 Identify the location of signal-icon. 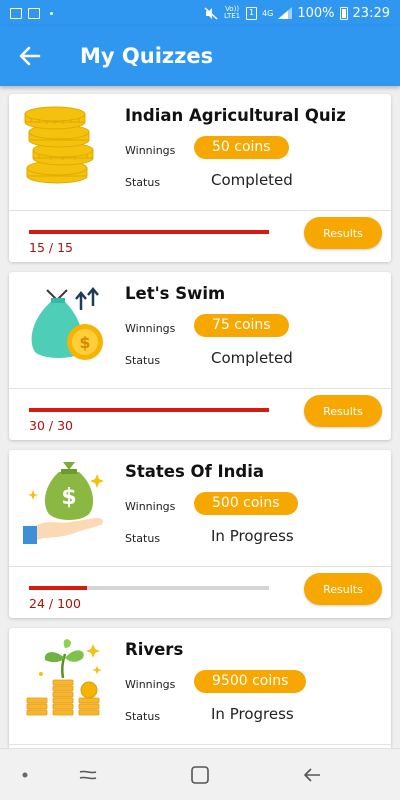
(285, 13).